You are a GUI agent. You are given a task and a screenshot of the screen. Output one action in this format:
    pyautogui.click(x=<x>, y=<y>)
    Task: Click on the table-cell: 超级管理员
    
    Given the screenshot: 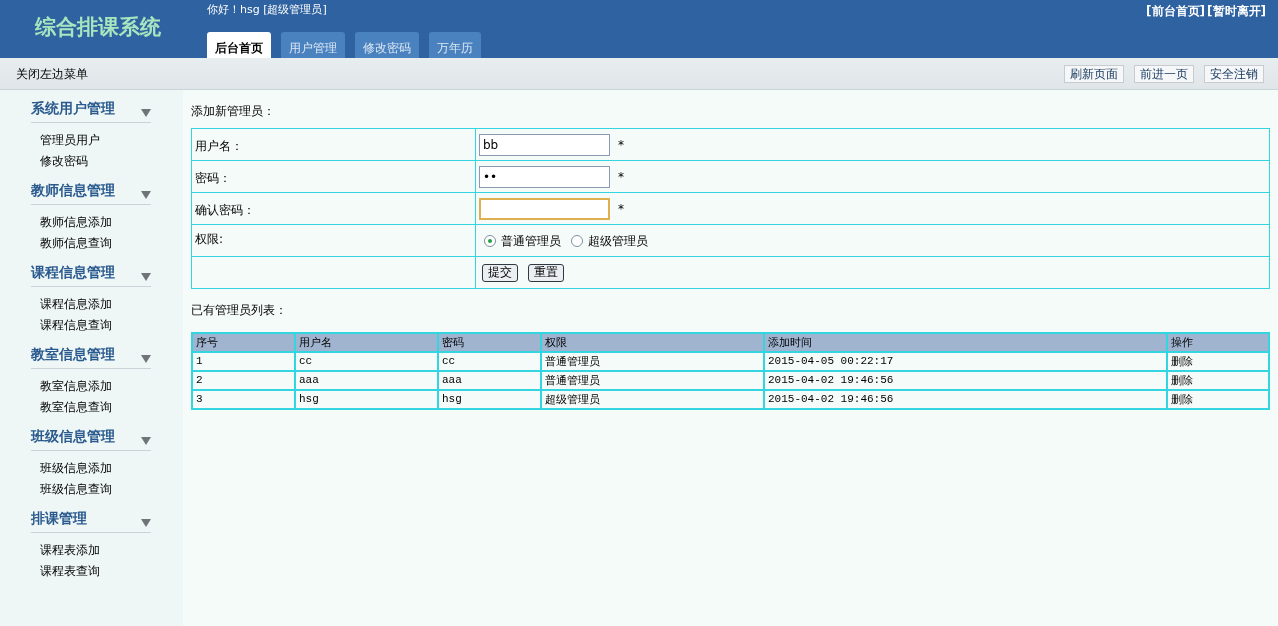 What is the action you would take?
    pyautogui.click(x=652, y=399)
    